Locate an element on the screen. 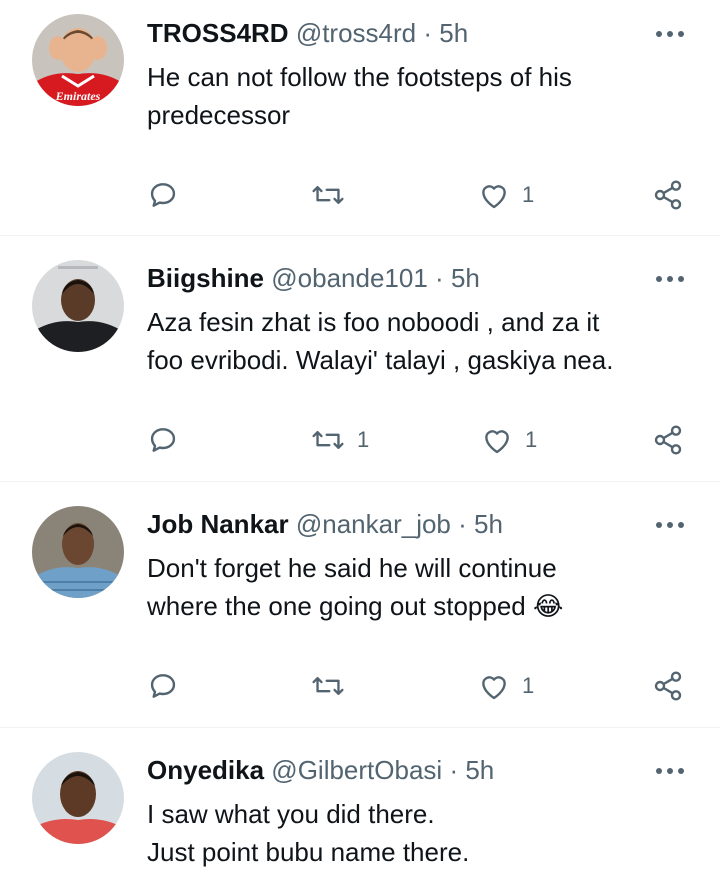  handle: @tross4rd is located at coordinates (356, 33).